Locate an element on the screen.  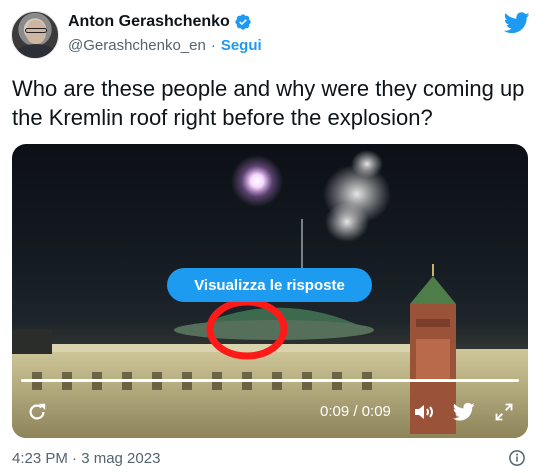
twitter-bird-icon is located at coordinates (517, 23).